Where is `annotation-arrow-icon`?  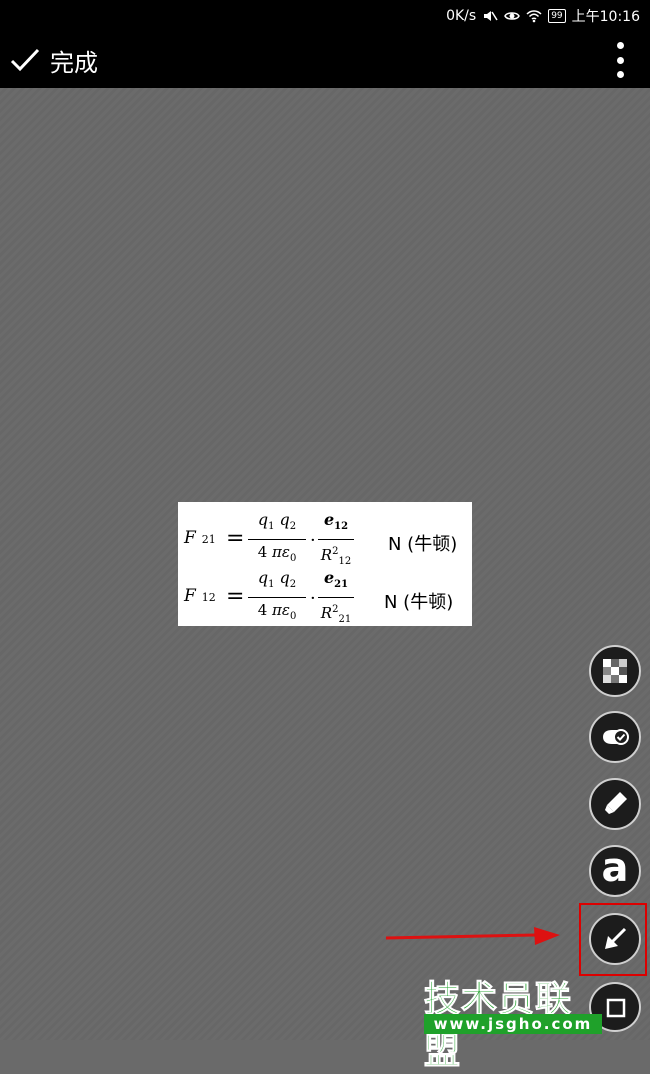
annotation-arrow-icon is located at coordinates (473, 936).